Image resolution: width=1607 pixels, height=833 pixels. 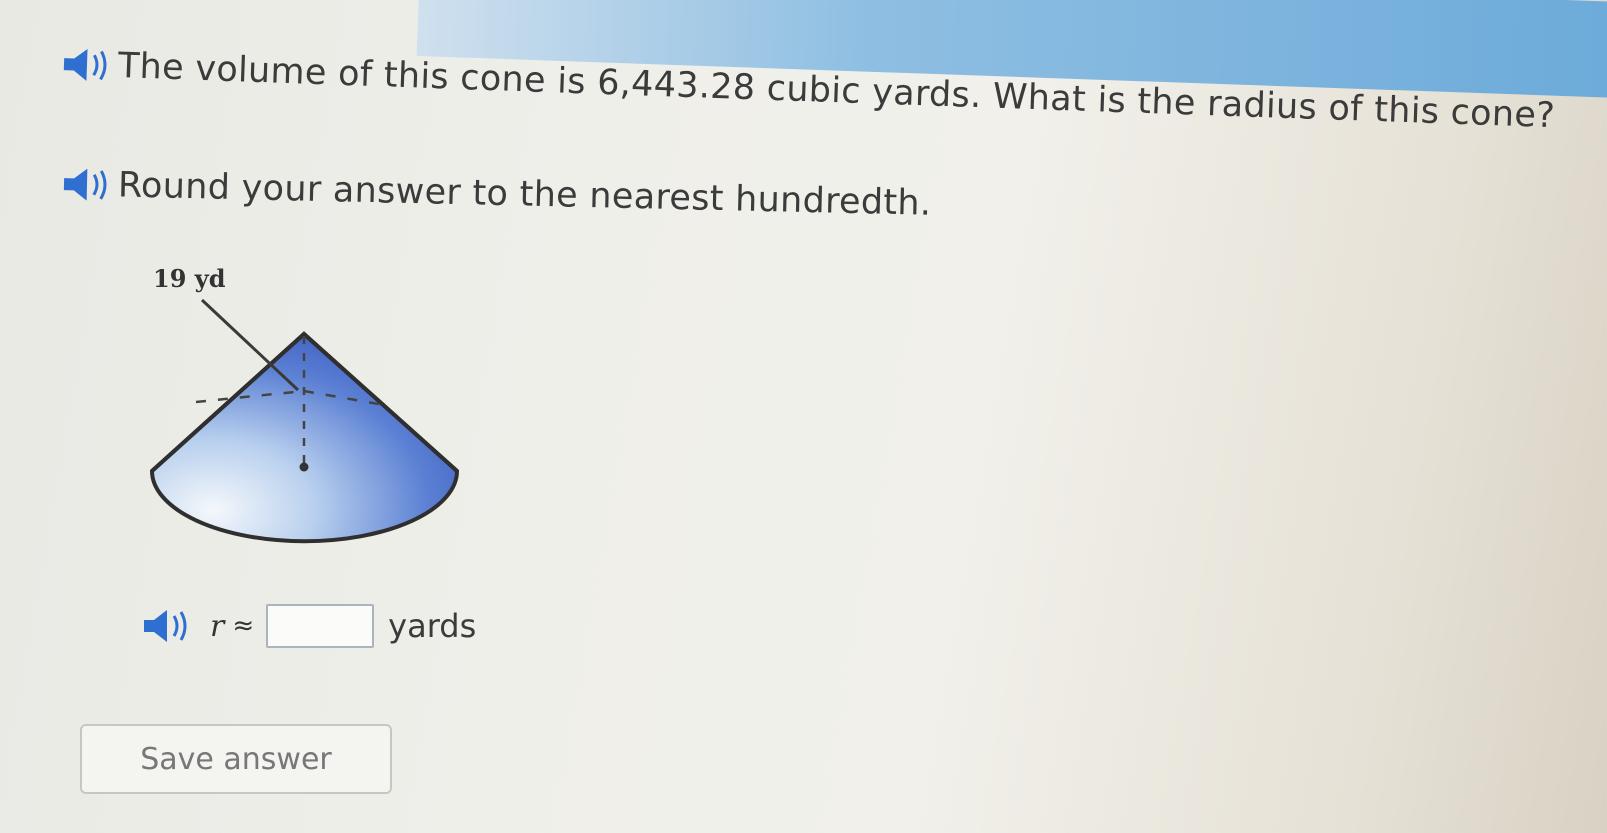 What do you see at coordinates (243, 626) in the screenshot?
I see `approx-symbol: ≈` at bounding box center [243, 626].